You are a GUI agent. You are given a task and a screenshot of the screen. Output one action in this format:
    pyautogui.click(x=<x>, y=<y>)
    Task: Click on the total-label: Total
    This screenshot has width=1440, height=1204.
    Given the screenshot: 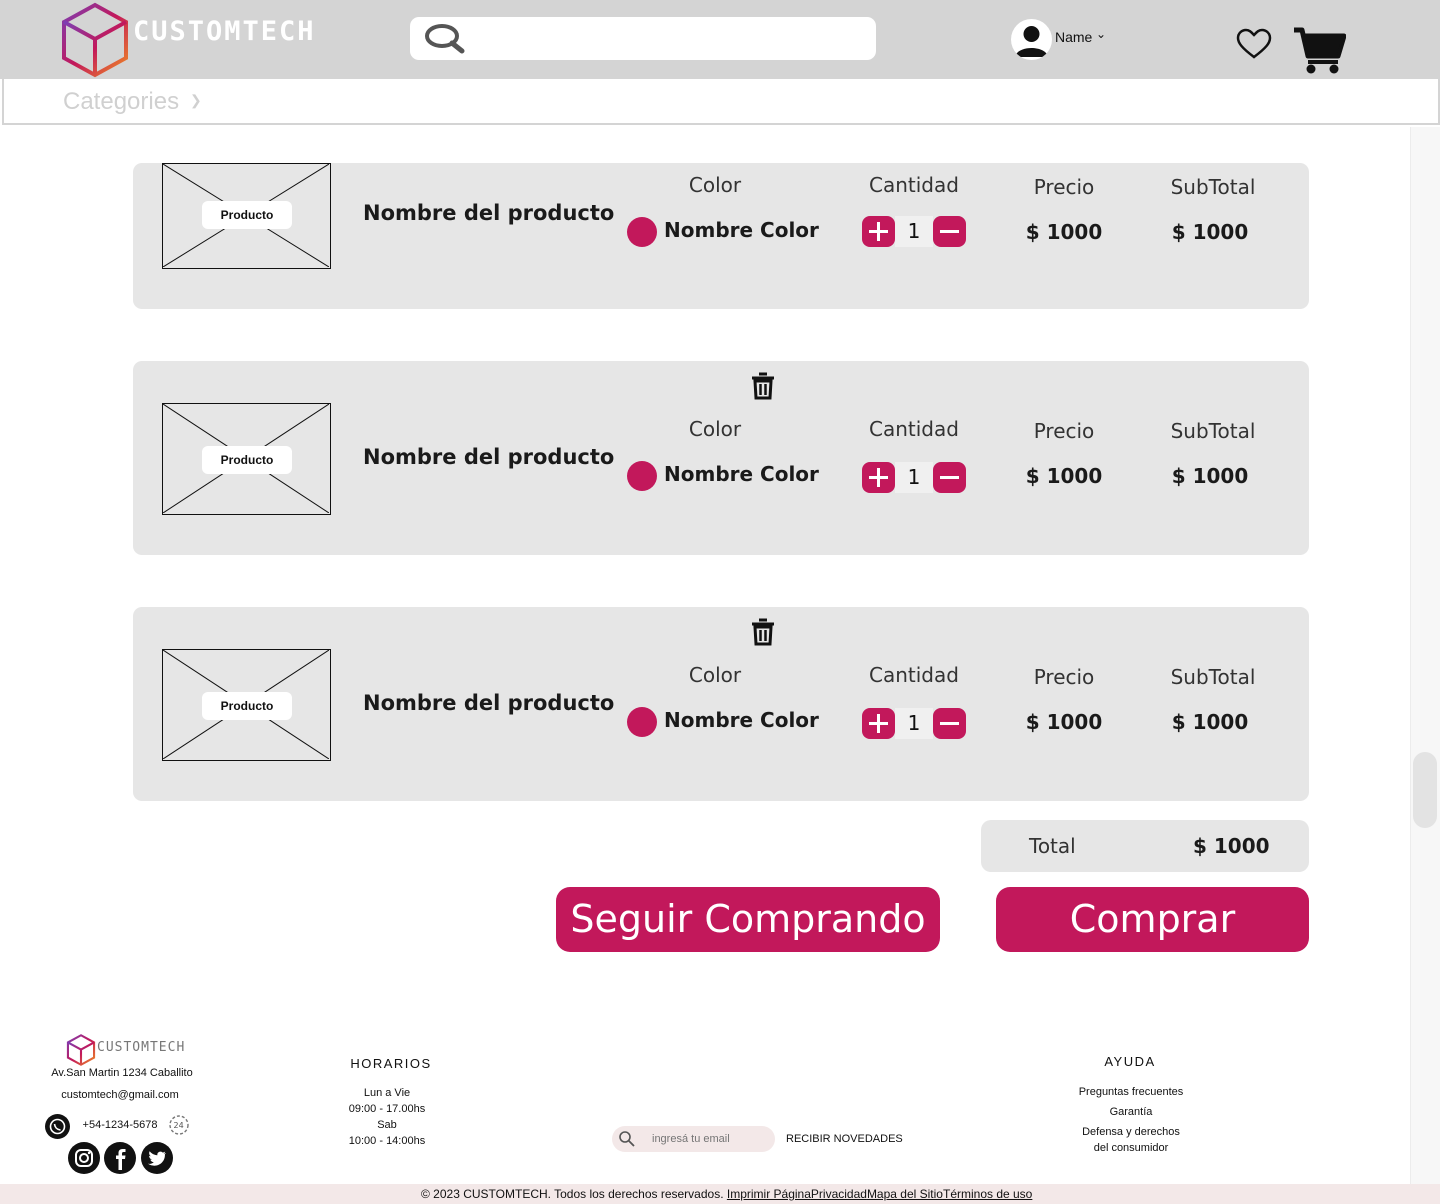 What is the action you would take?
    pyautogui.click(x=1052, y=846)
    